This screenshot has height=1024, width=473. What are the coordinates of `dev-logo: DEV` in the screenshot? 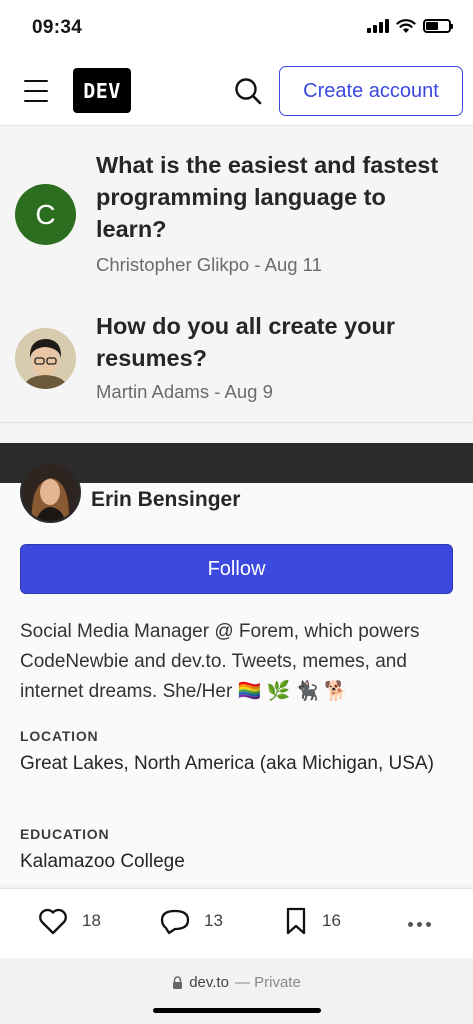 It's located at (102, 90).